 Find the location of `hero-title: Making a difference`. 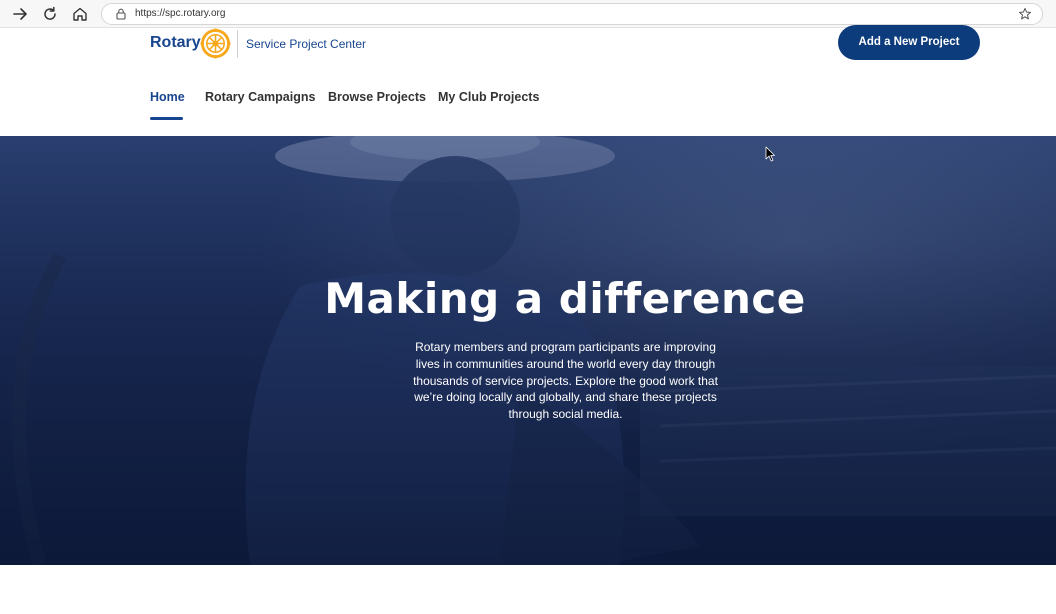

hero-title: Making a difference is located at coordinates (565, 298).